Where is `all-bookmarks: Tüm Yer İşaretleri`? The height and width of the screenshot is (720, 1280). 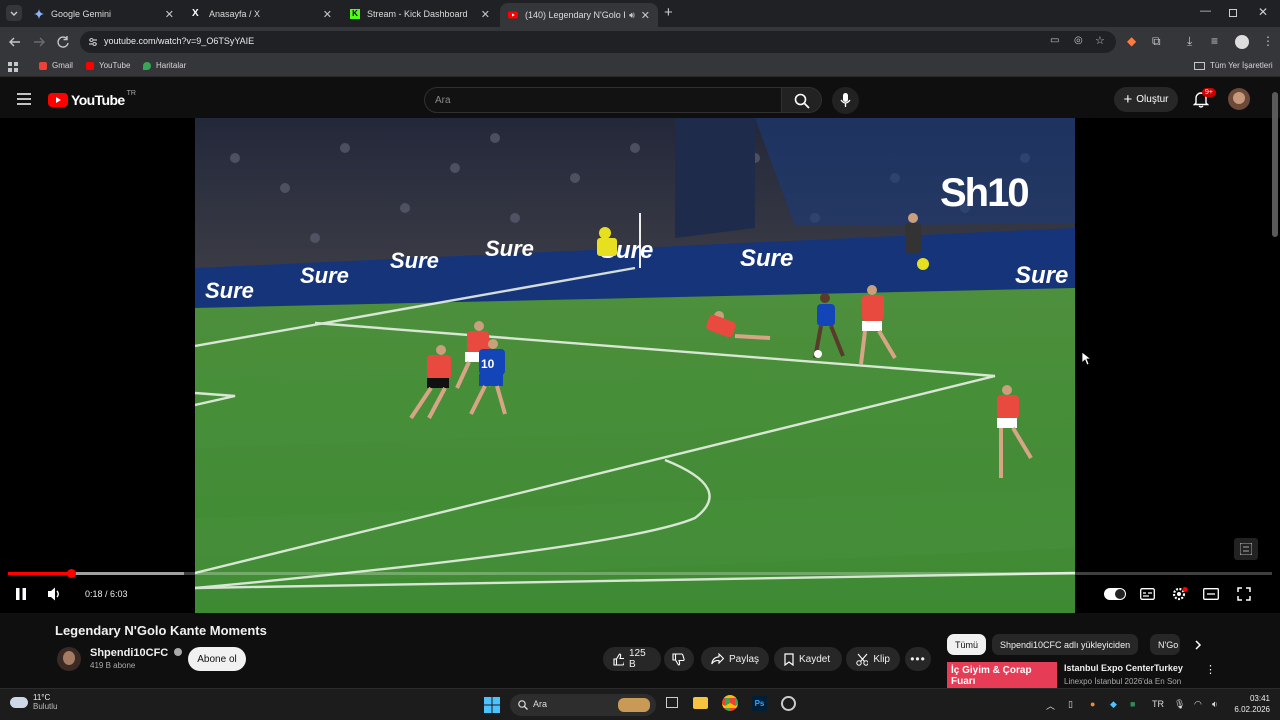 all-bookmarks: Tüm Yer İşaretleri is located at coordinates (1233, 65).